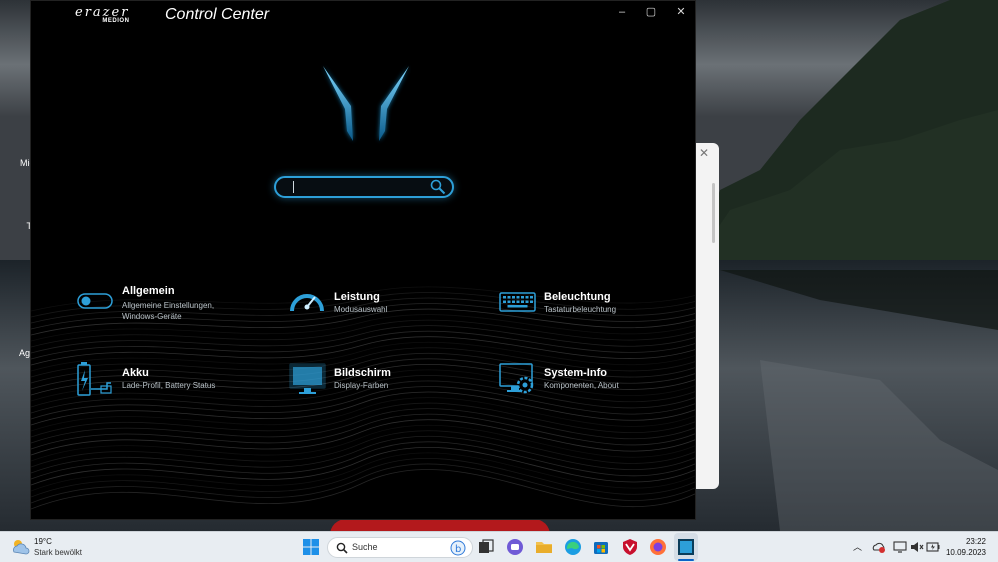 The height and width of the screenshot is (562, 998). Describe the element at coordinates (486, 547) in the screenshot. I see `task-view-icon` at that location.